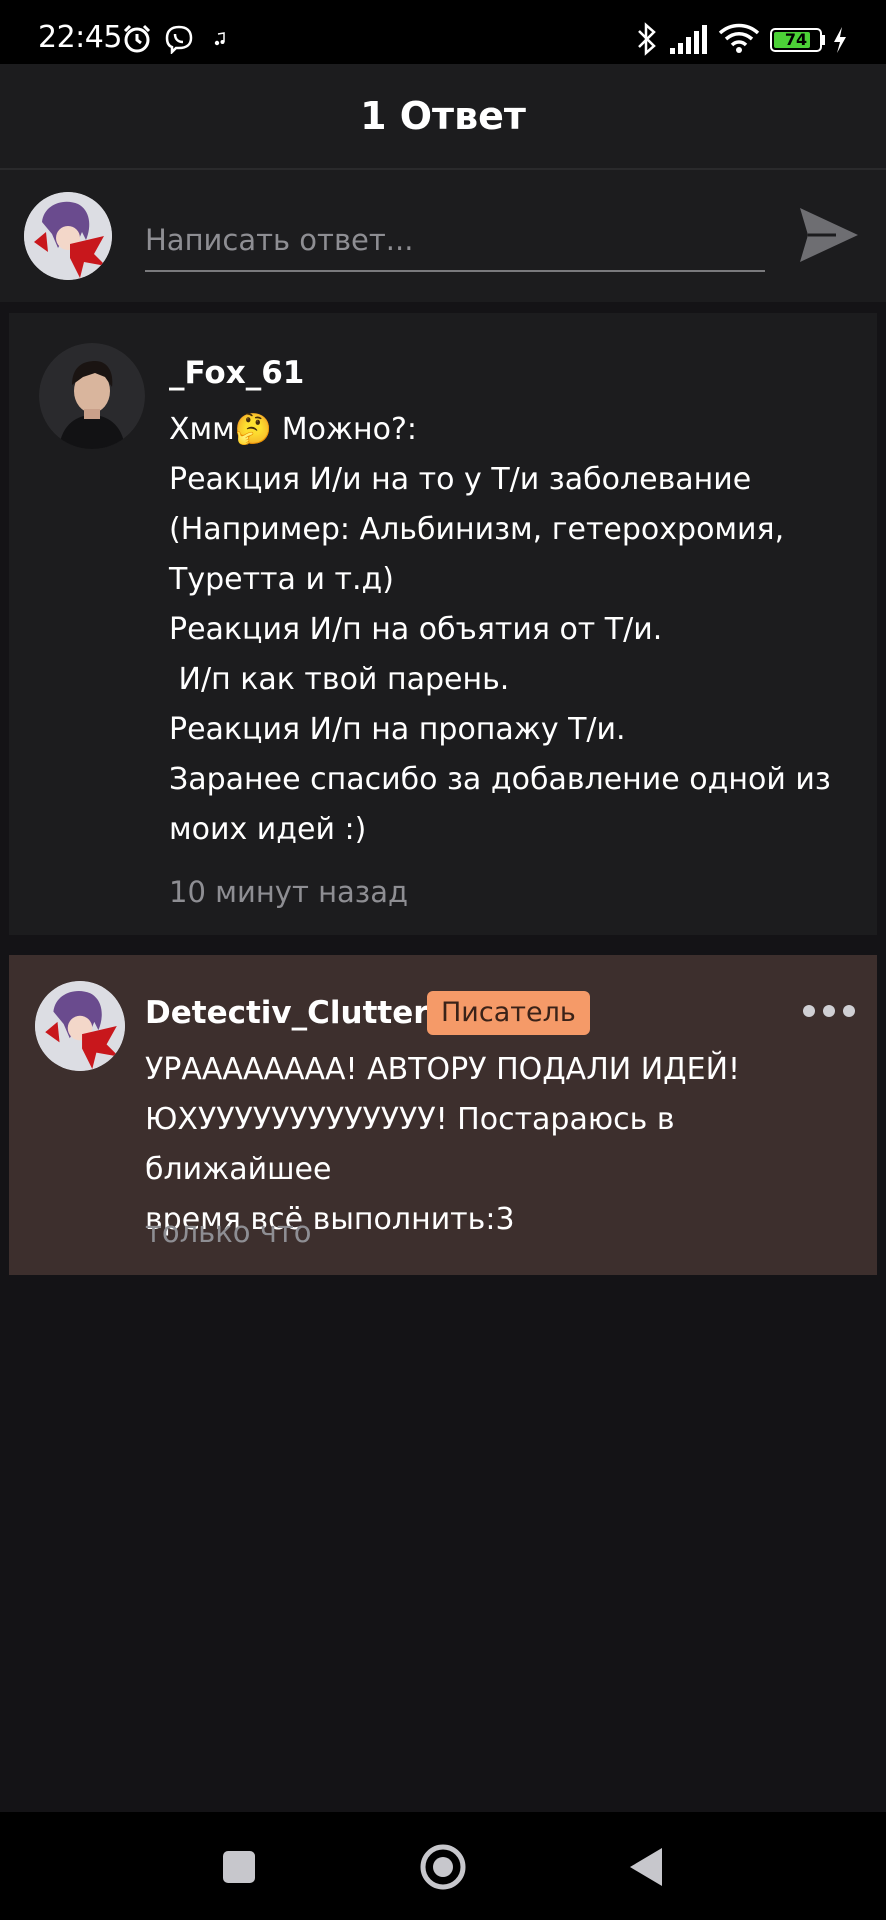 This screenshot has height=1920, width=886. I want to click on comment-author: _Fox_61, so click(236, 373).